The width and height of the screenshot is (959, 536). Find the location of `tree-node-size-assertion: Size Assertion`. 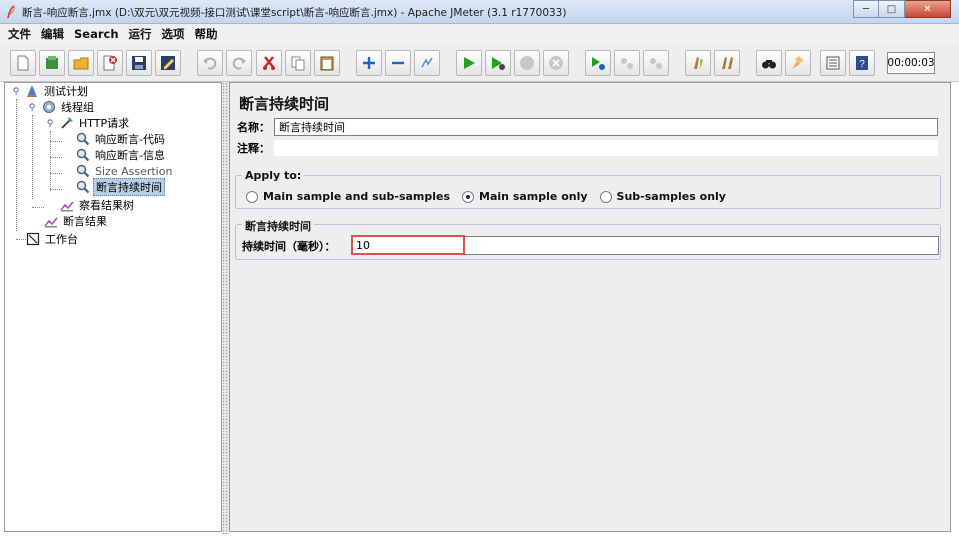

tree-node-size-assertion: Size Assertion is located at coordinates (125, 171).